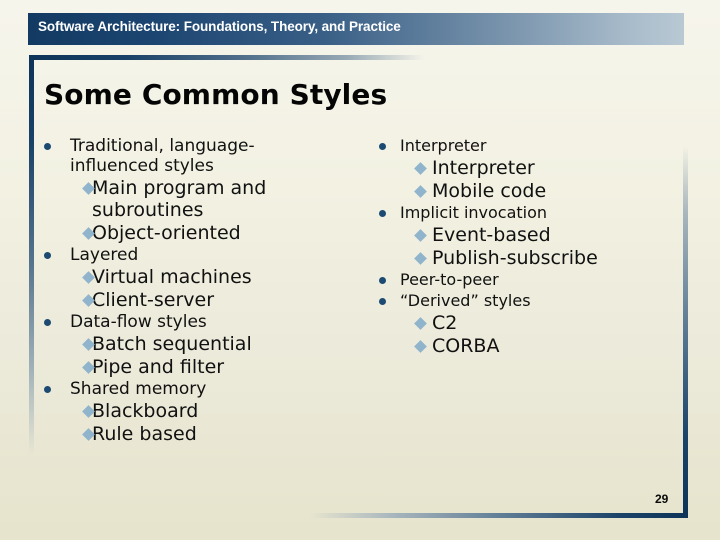 The width and height of the screenshot is (720, 540). I want to click on bullet-item-level1: Implicit invocation, so click(526, 213).